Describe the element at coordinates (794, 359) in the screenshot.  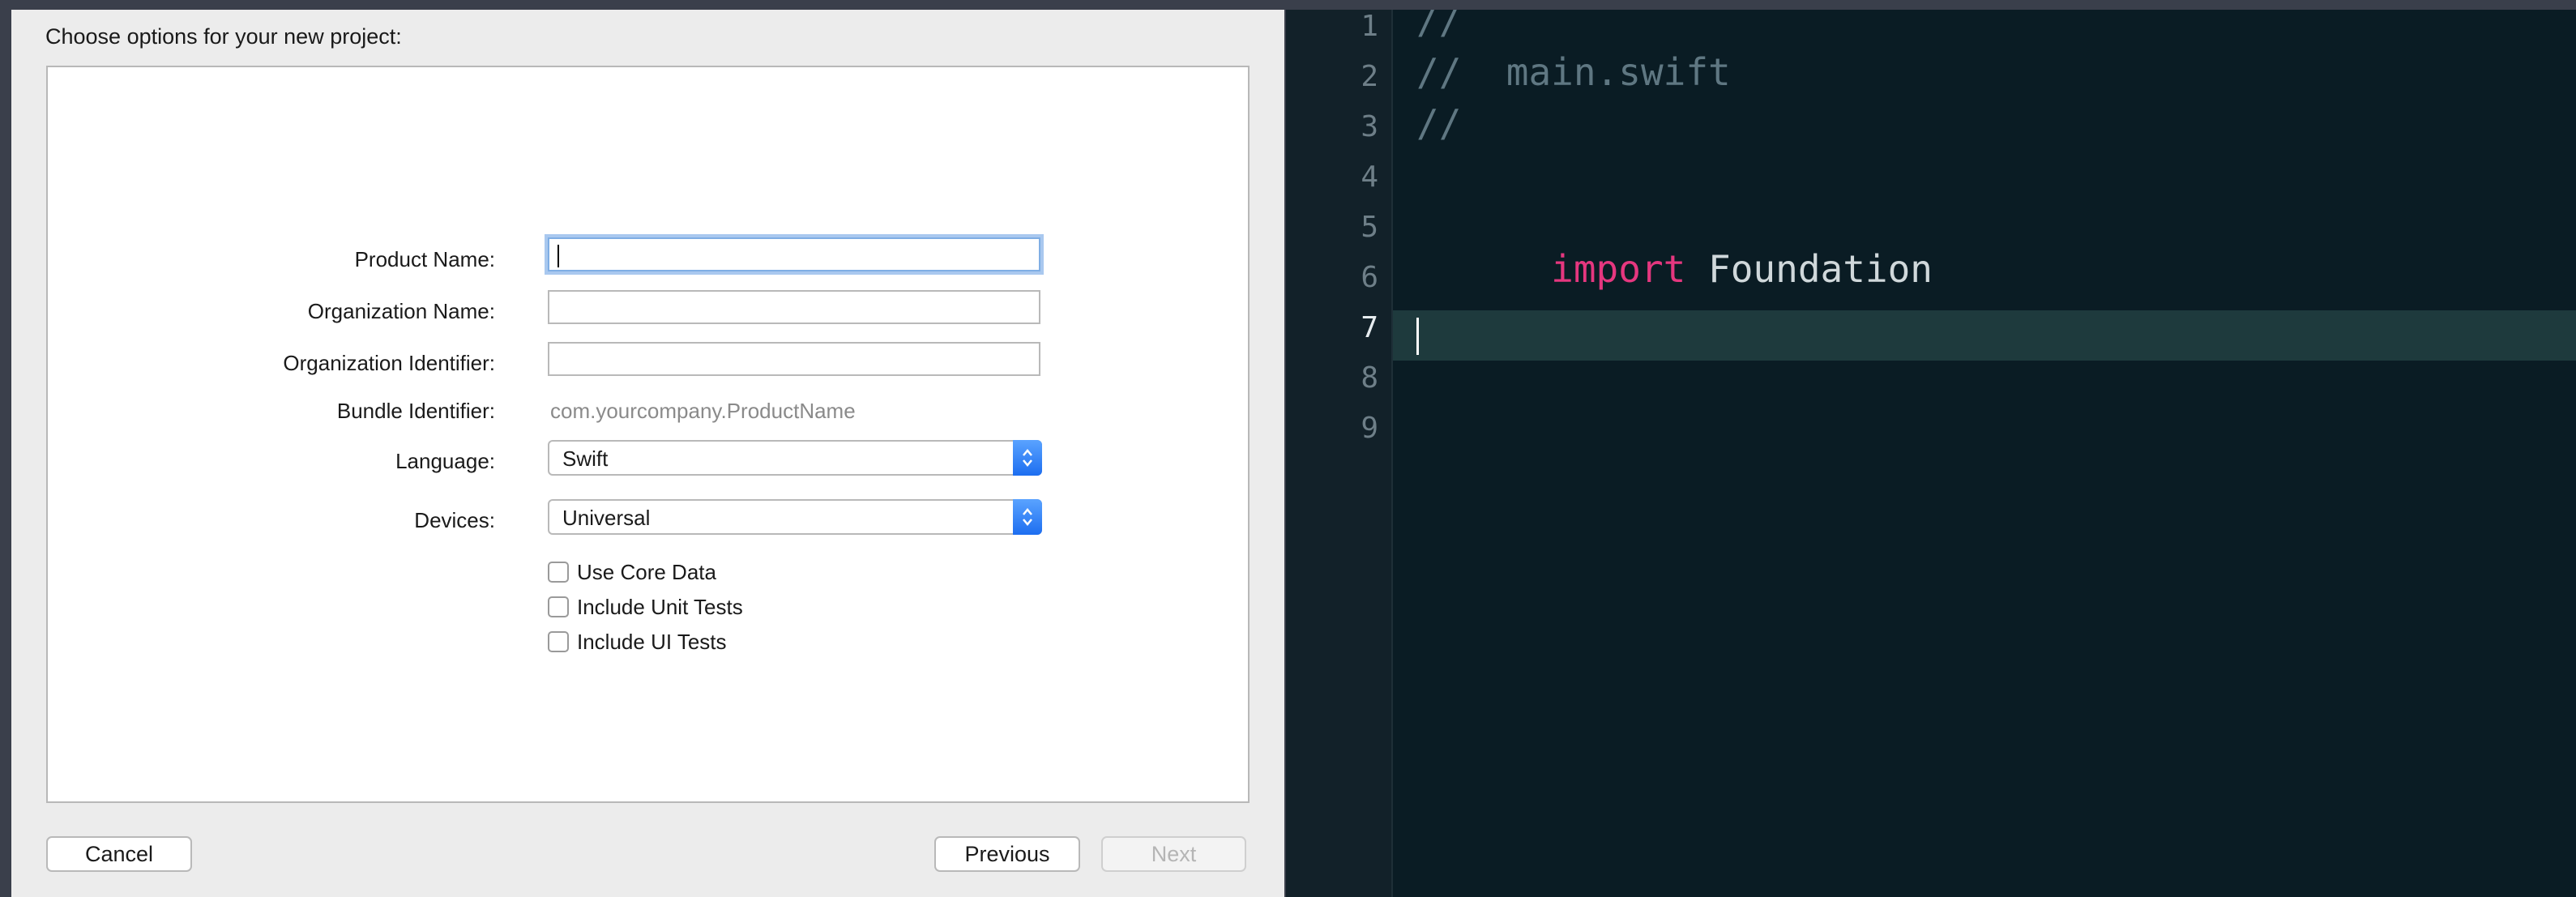
I see `organization-identifier-field` at that location.